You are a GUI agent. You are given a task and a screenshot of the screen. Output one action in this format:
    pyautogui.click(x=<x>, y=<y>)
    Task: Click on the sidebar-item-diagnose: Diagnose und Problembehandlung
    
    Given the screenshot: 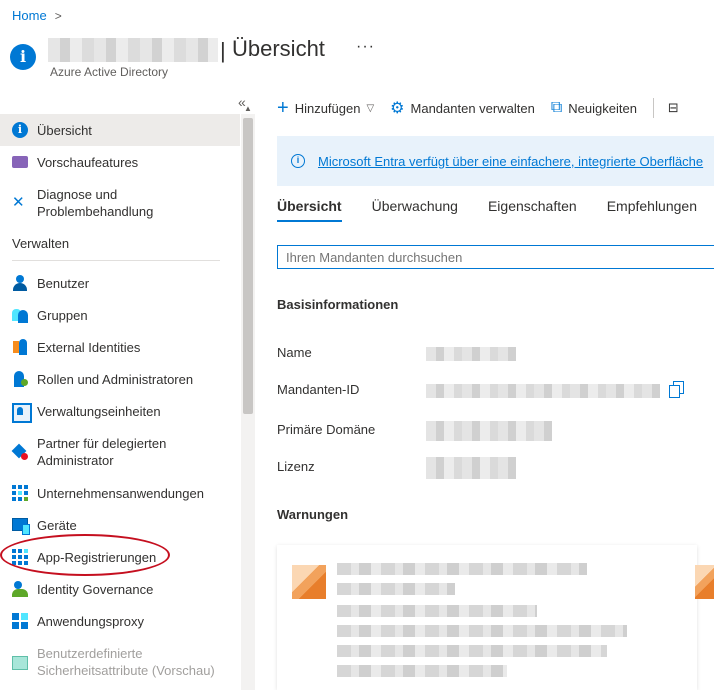 What is the action you would take?
    pyautogui.click(x=120, y=203)
    